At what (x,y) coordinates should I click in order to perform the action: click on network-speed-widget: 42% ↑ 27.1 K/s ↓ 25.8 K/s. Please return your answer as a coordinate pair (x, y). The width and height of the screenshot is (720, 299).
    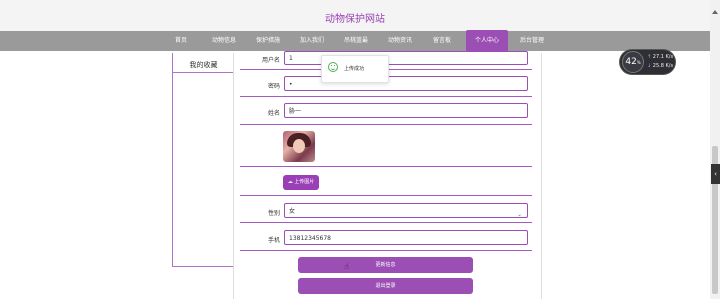
    Looking at the image, I should click on (647, 62).